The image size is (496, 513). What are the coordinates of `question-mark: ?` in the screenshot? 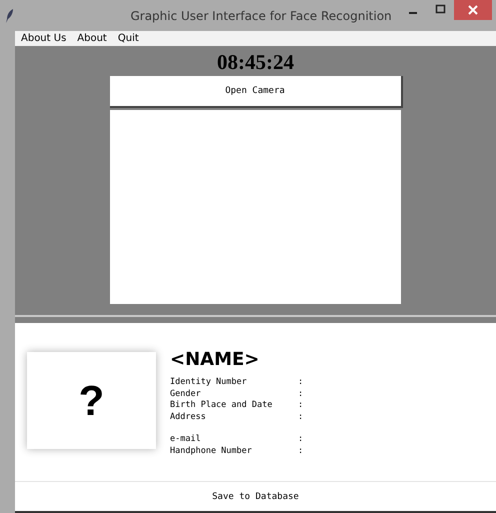 It's located at (91, 400).